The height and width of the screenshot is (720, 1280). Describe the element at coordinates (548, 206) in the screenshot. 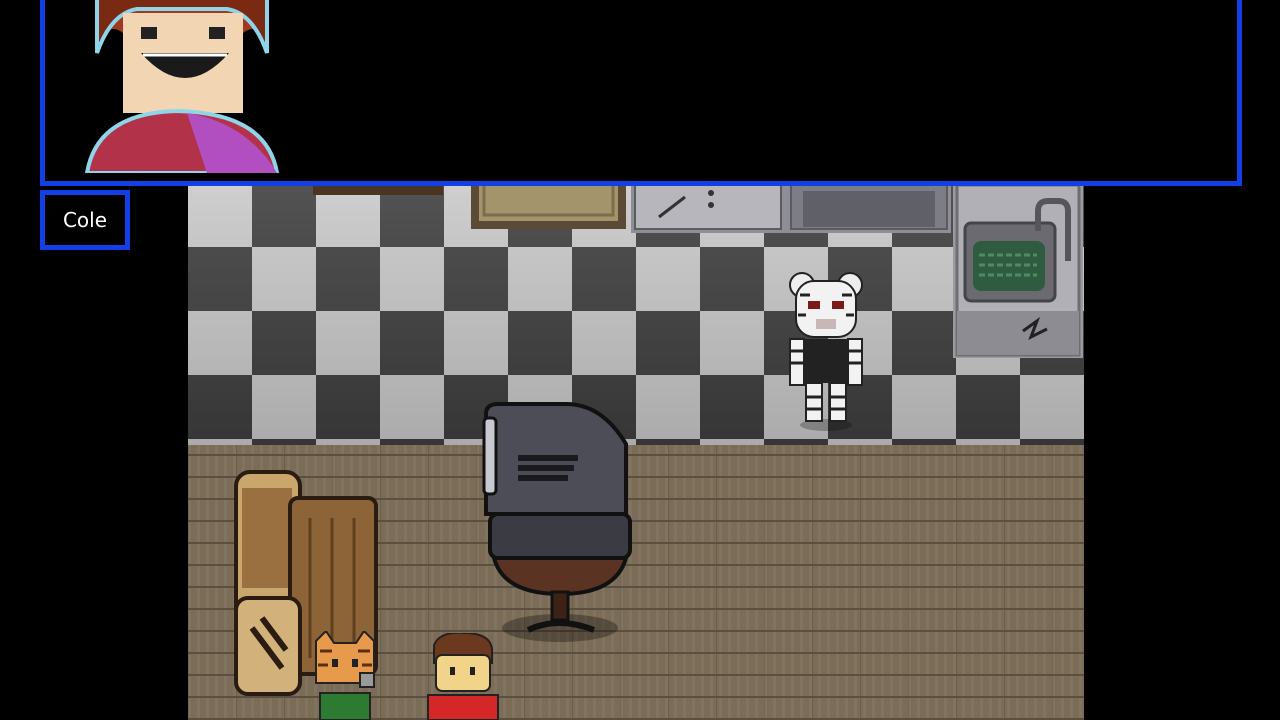

I see `door-mat-icon` at that location.